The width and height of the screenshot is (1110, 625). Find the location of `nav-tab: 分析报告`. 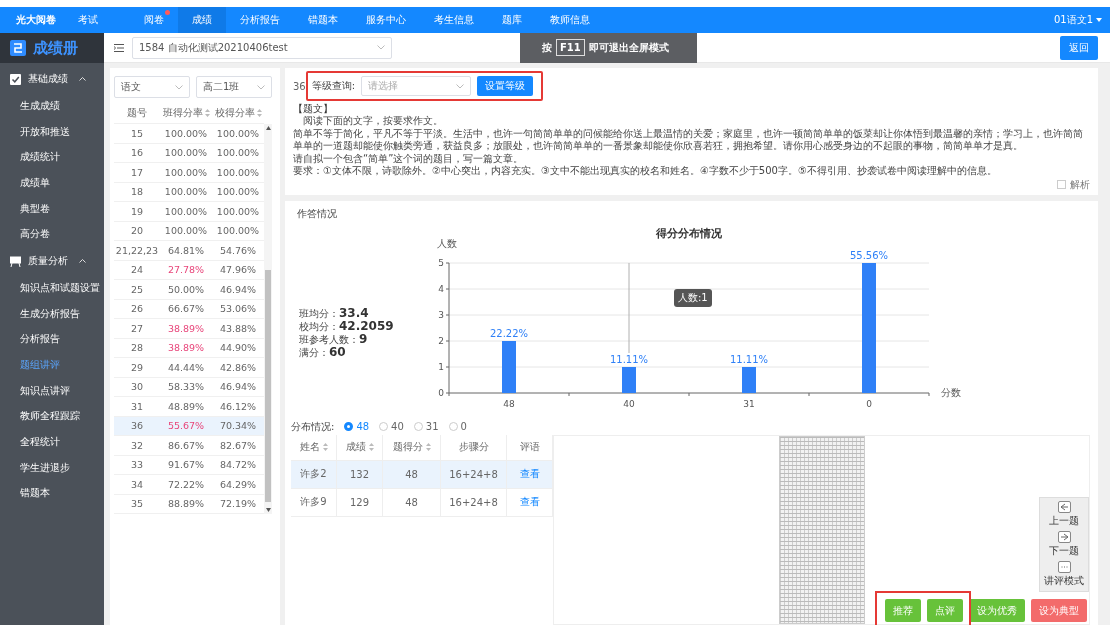

nav-tab: 分析报告 is located at coordinates (260, 20).